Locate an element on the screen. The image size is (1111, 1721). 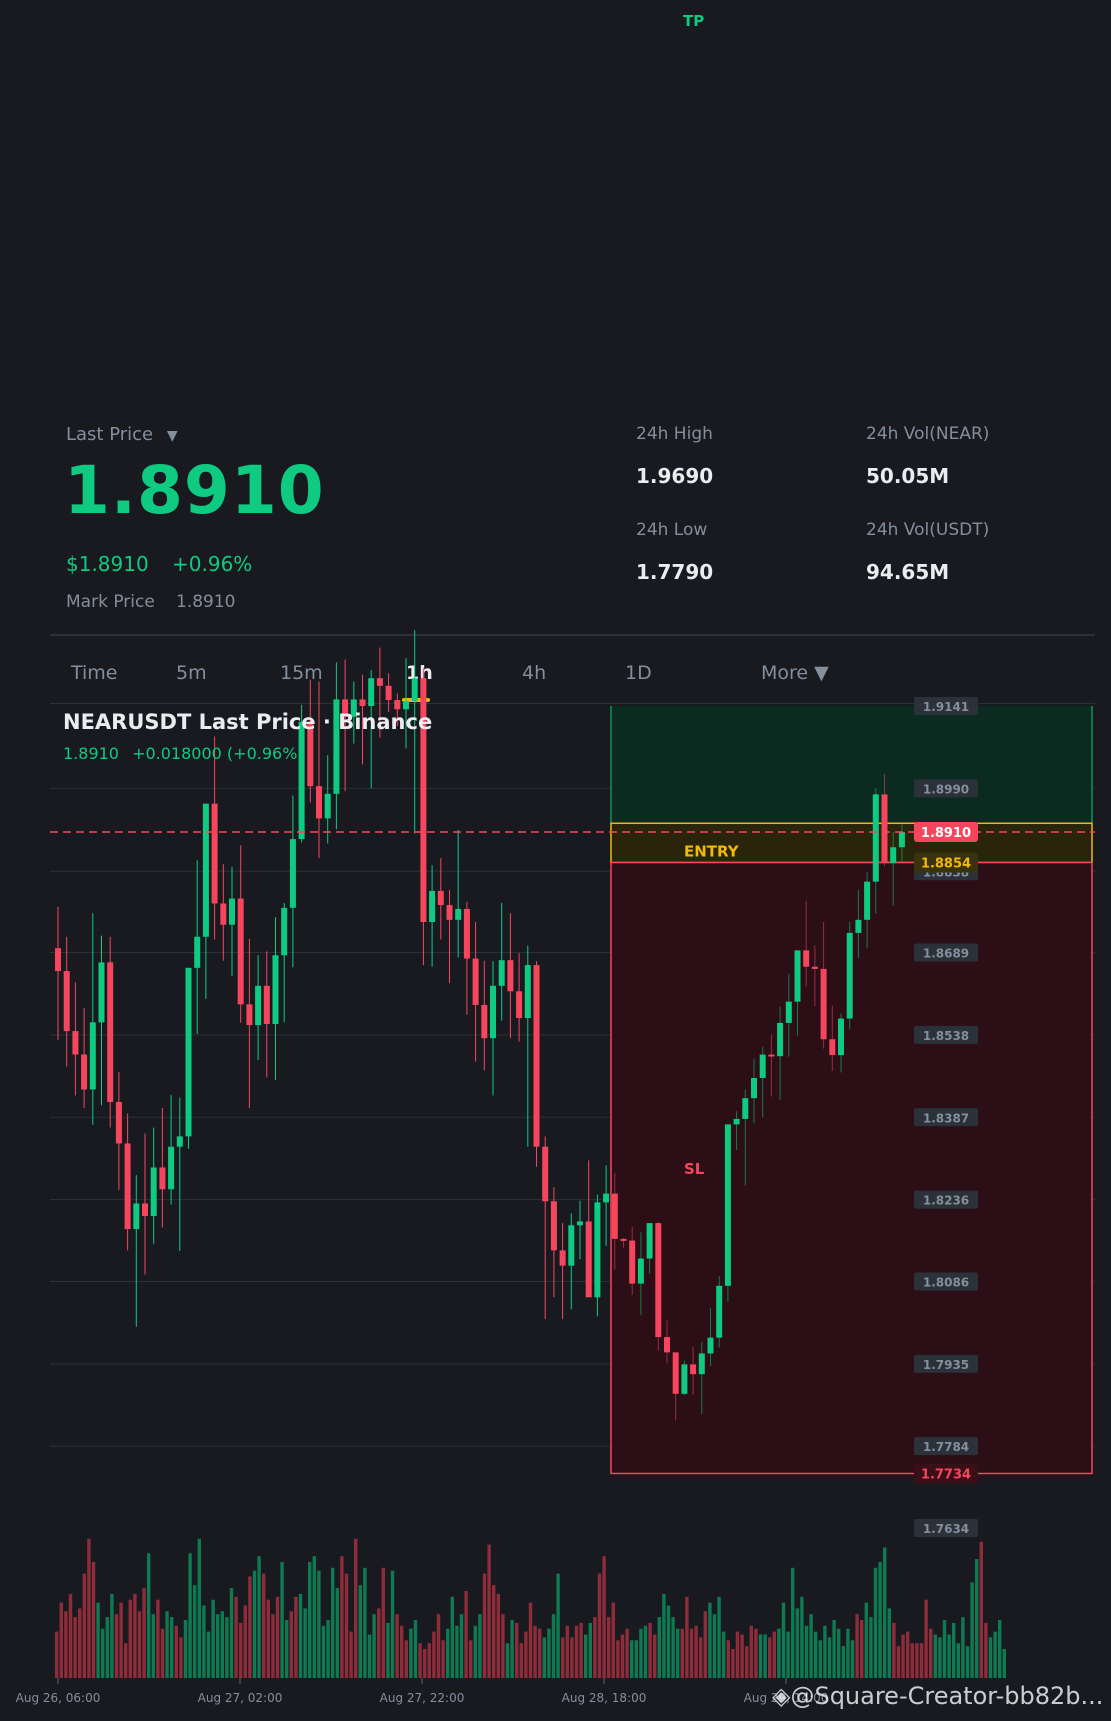
last-price-tag: 1.8910 is located at coordinates (946, 833).